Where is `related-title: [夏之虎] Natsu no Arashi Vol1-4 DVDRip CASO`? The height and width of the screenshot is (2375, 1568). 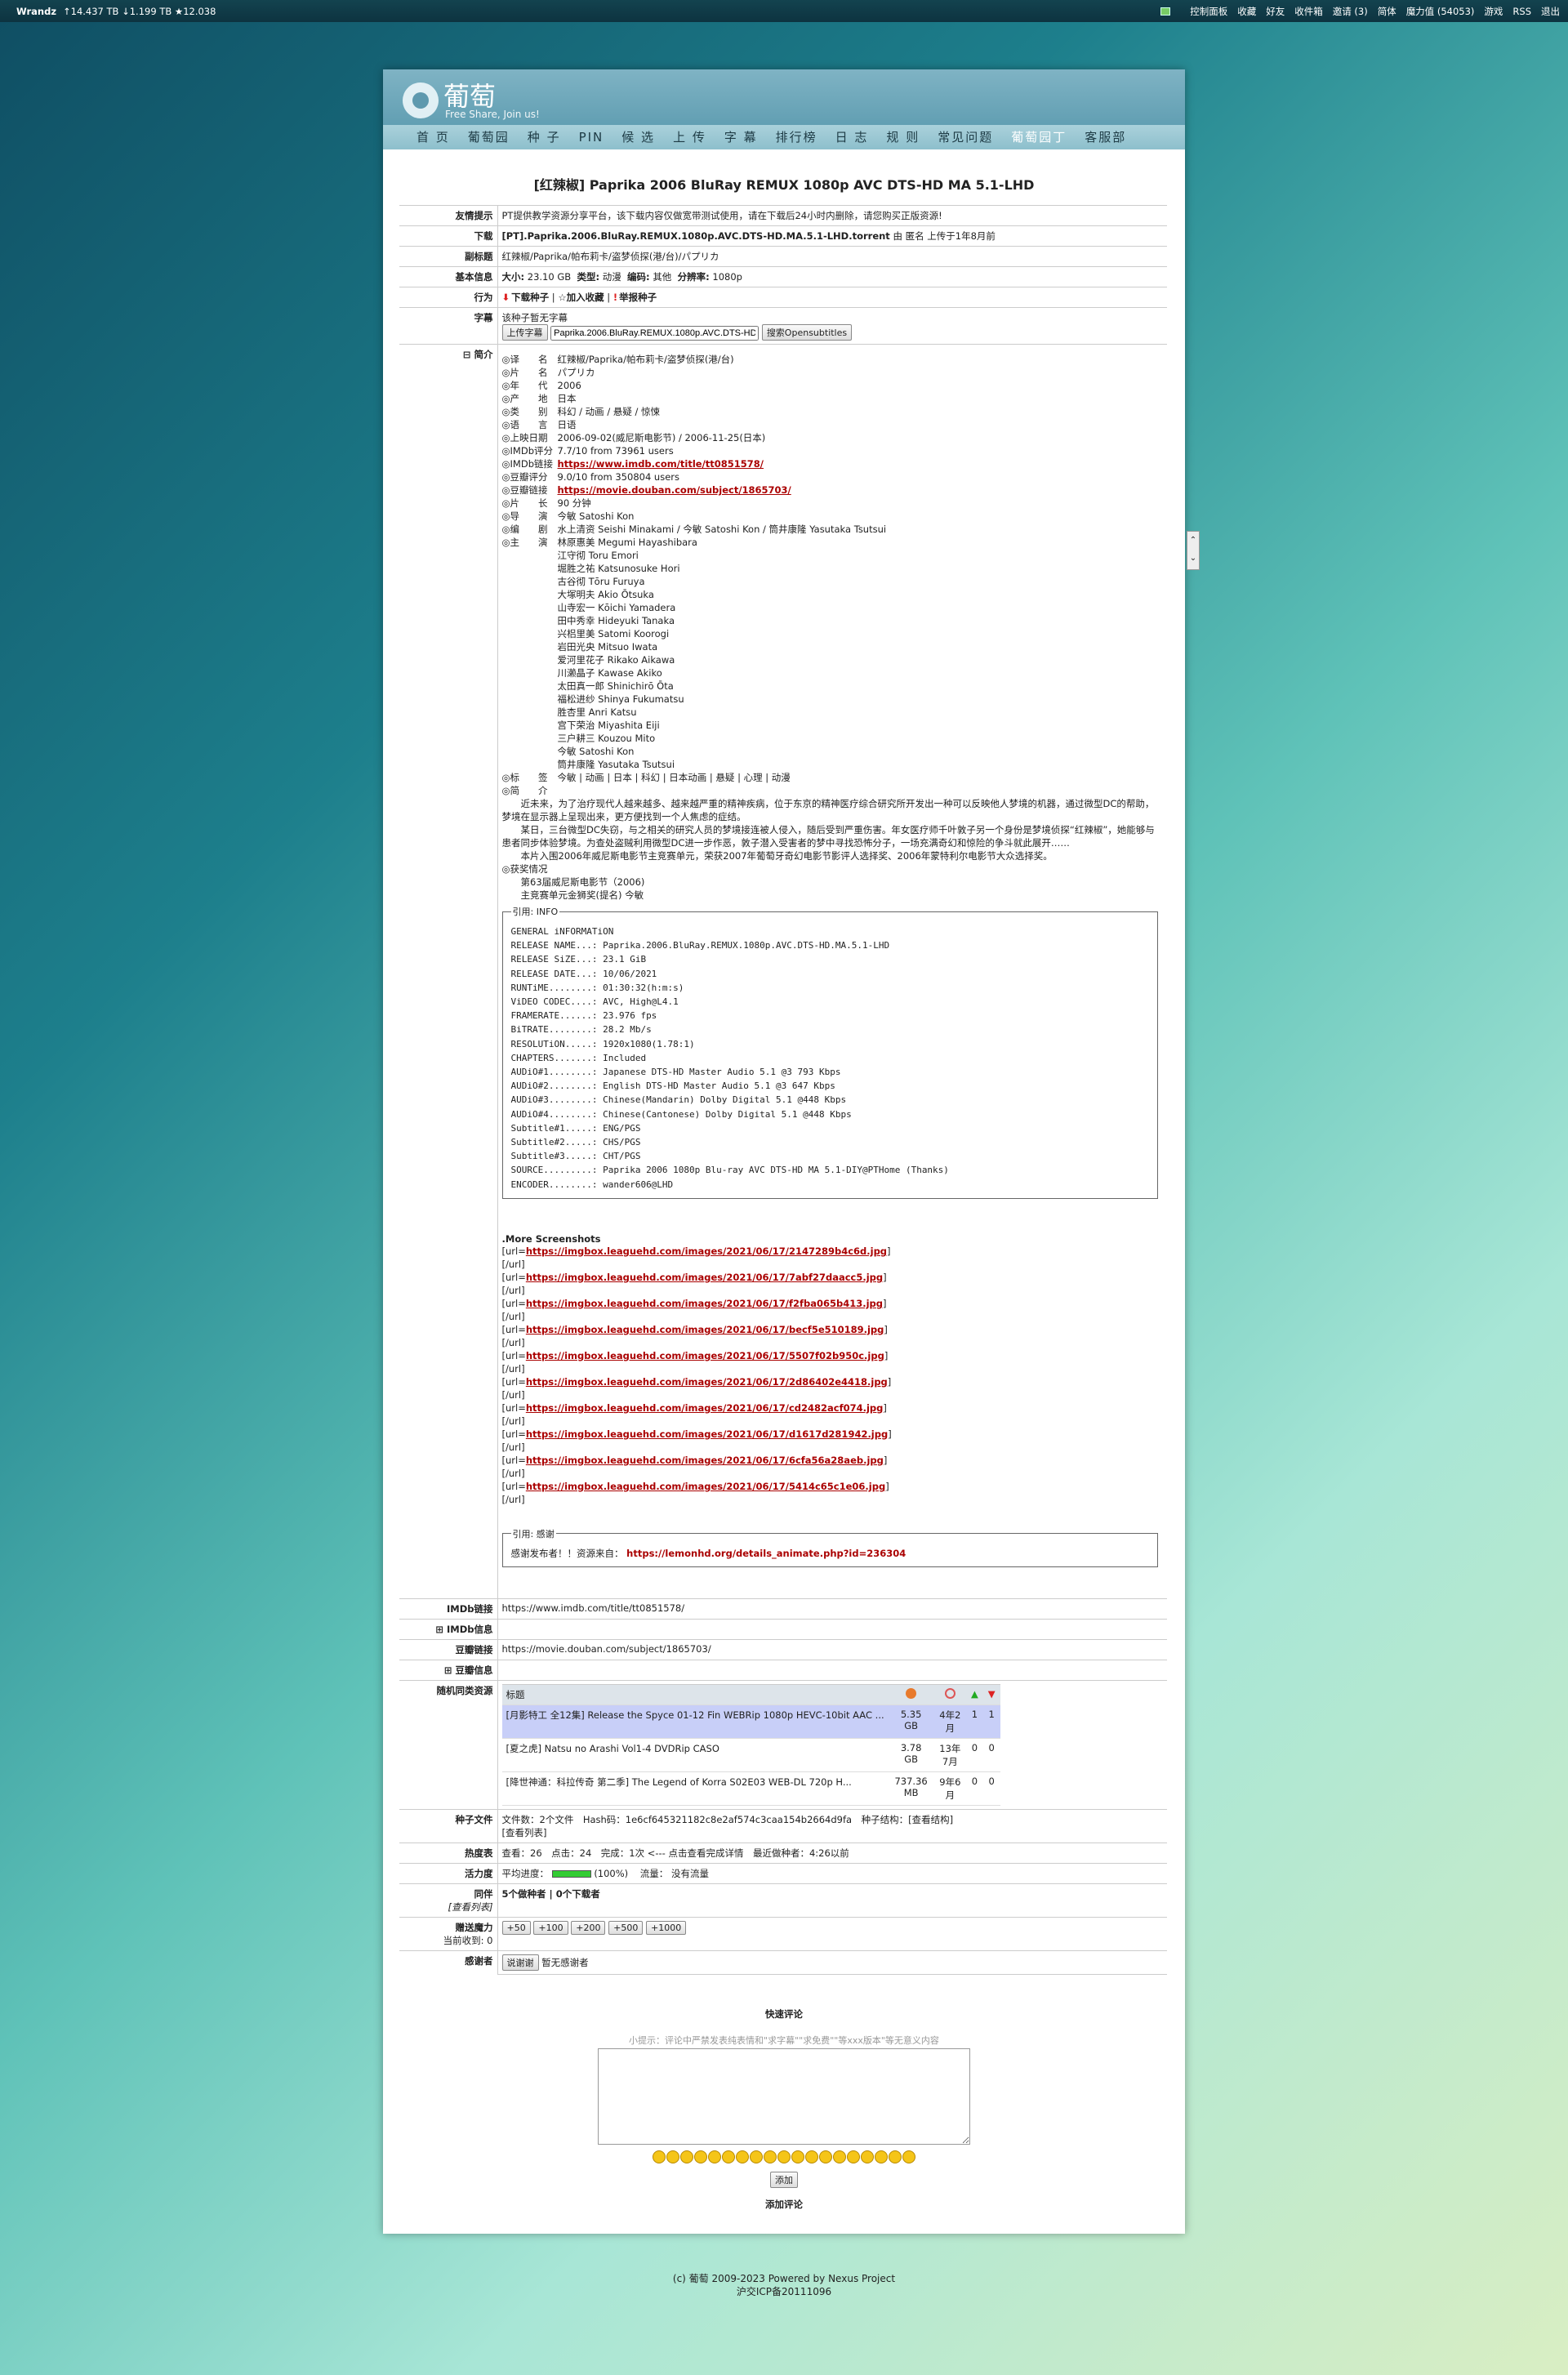
related-title: [夏之虎] Natsu no Arashi Vol1-4 DVDRip CASO is located at coordinates (695, 1755).